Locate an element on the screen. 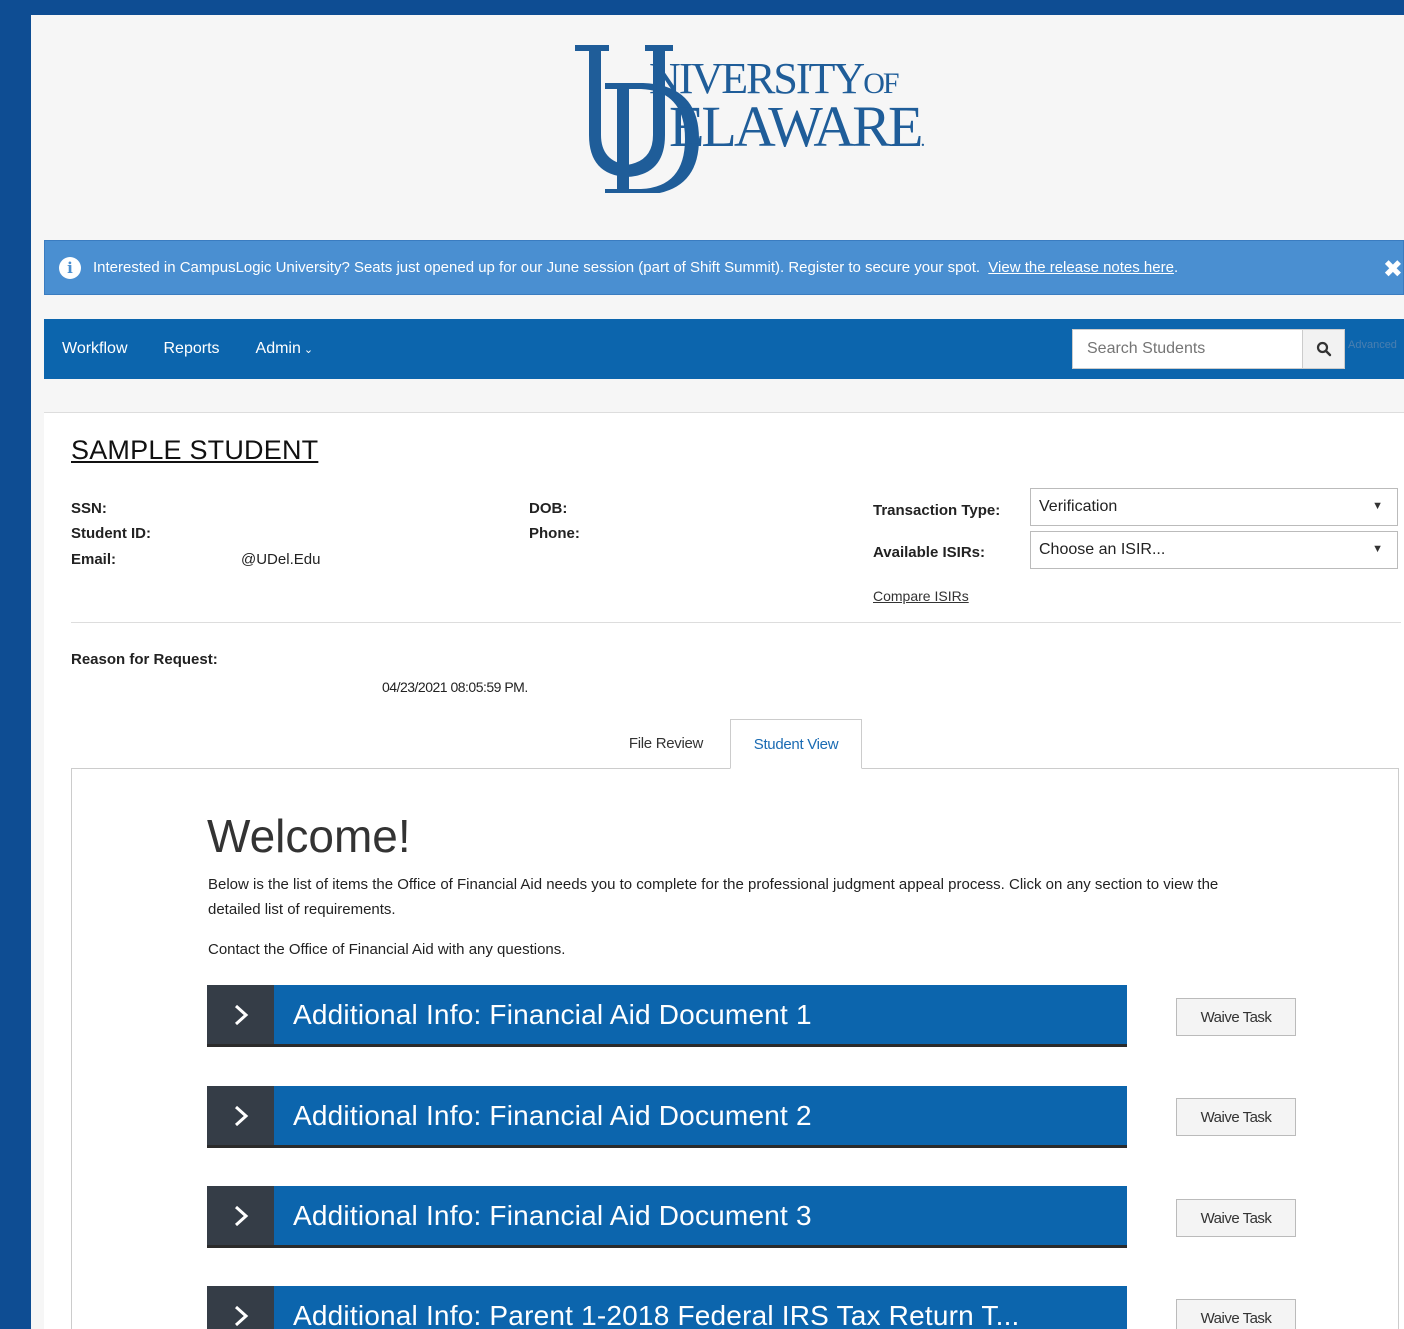 The height and width of the screenshot is (1329, 1404). chevron-down-icon: ⌄ is located at coordinates (308, 350).